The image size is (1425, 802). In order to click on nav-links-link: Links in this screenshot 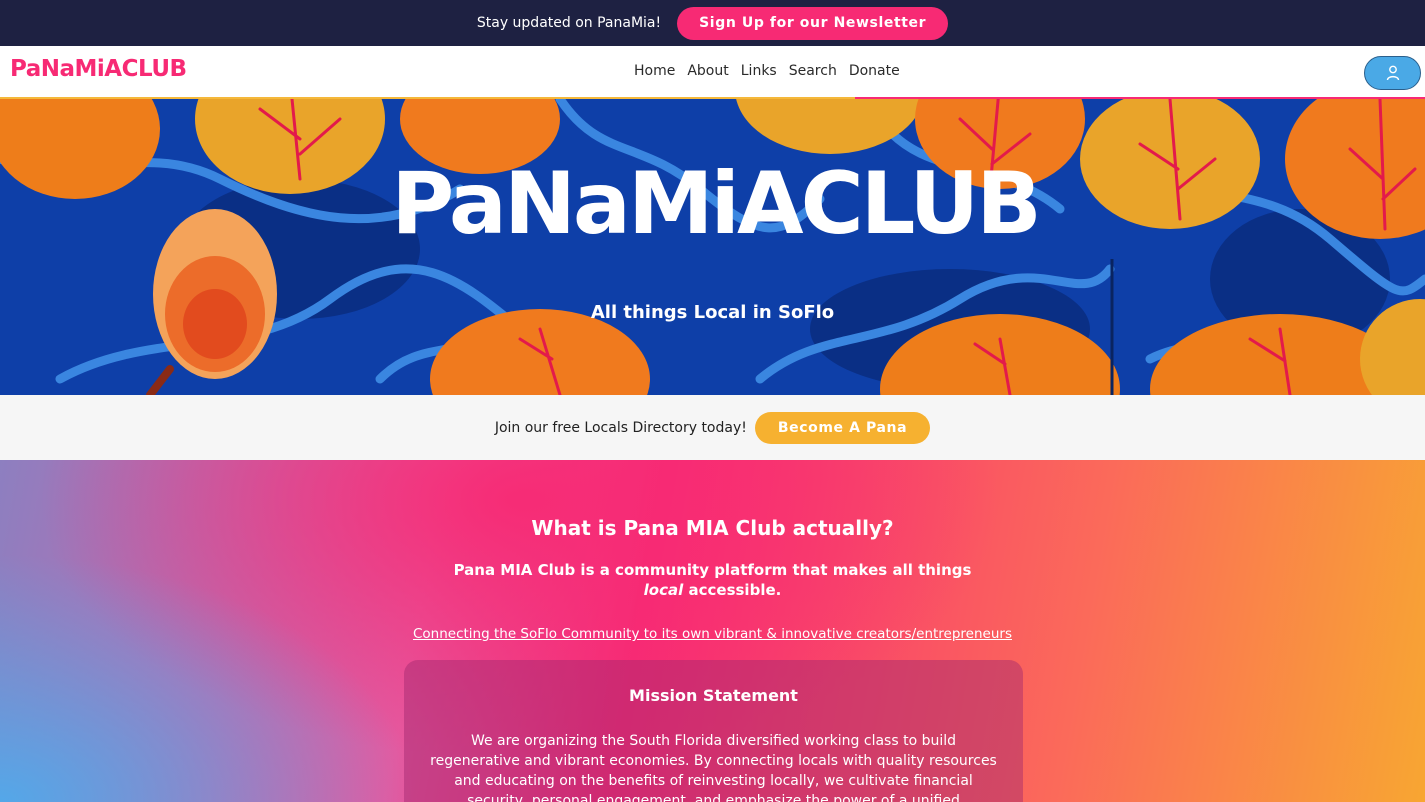, I will do `click(759, 71)`.